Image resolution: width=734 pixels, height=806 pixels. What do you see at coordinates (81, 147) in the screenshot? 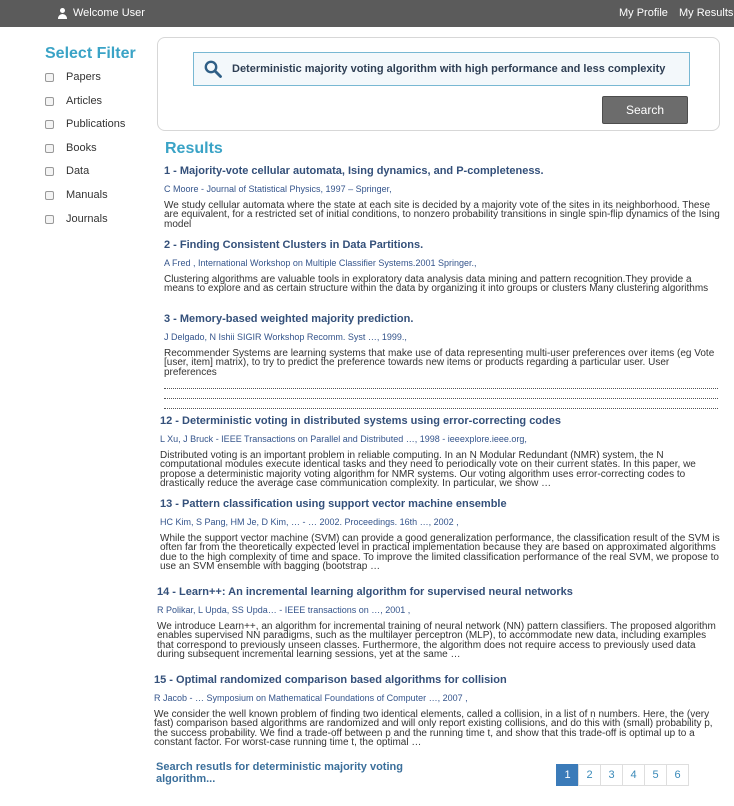
I see `filter-label: Books` at bounding box center [81, 147].